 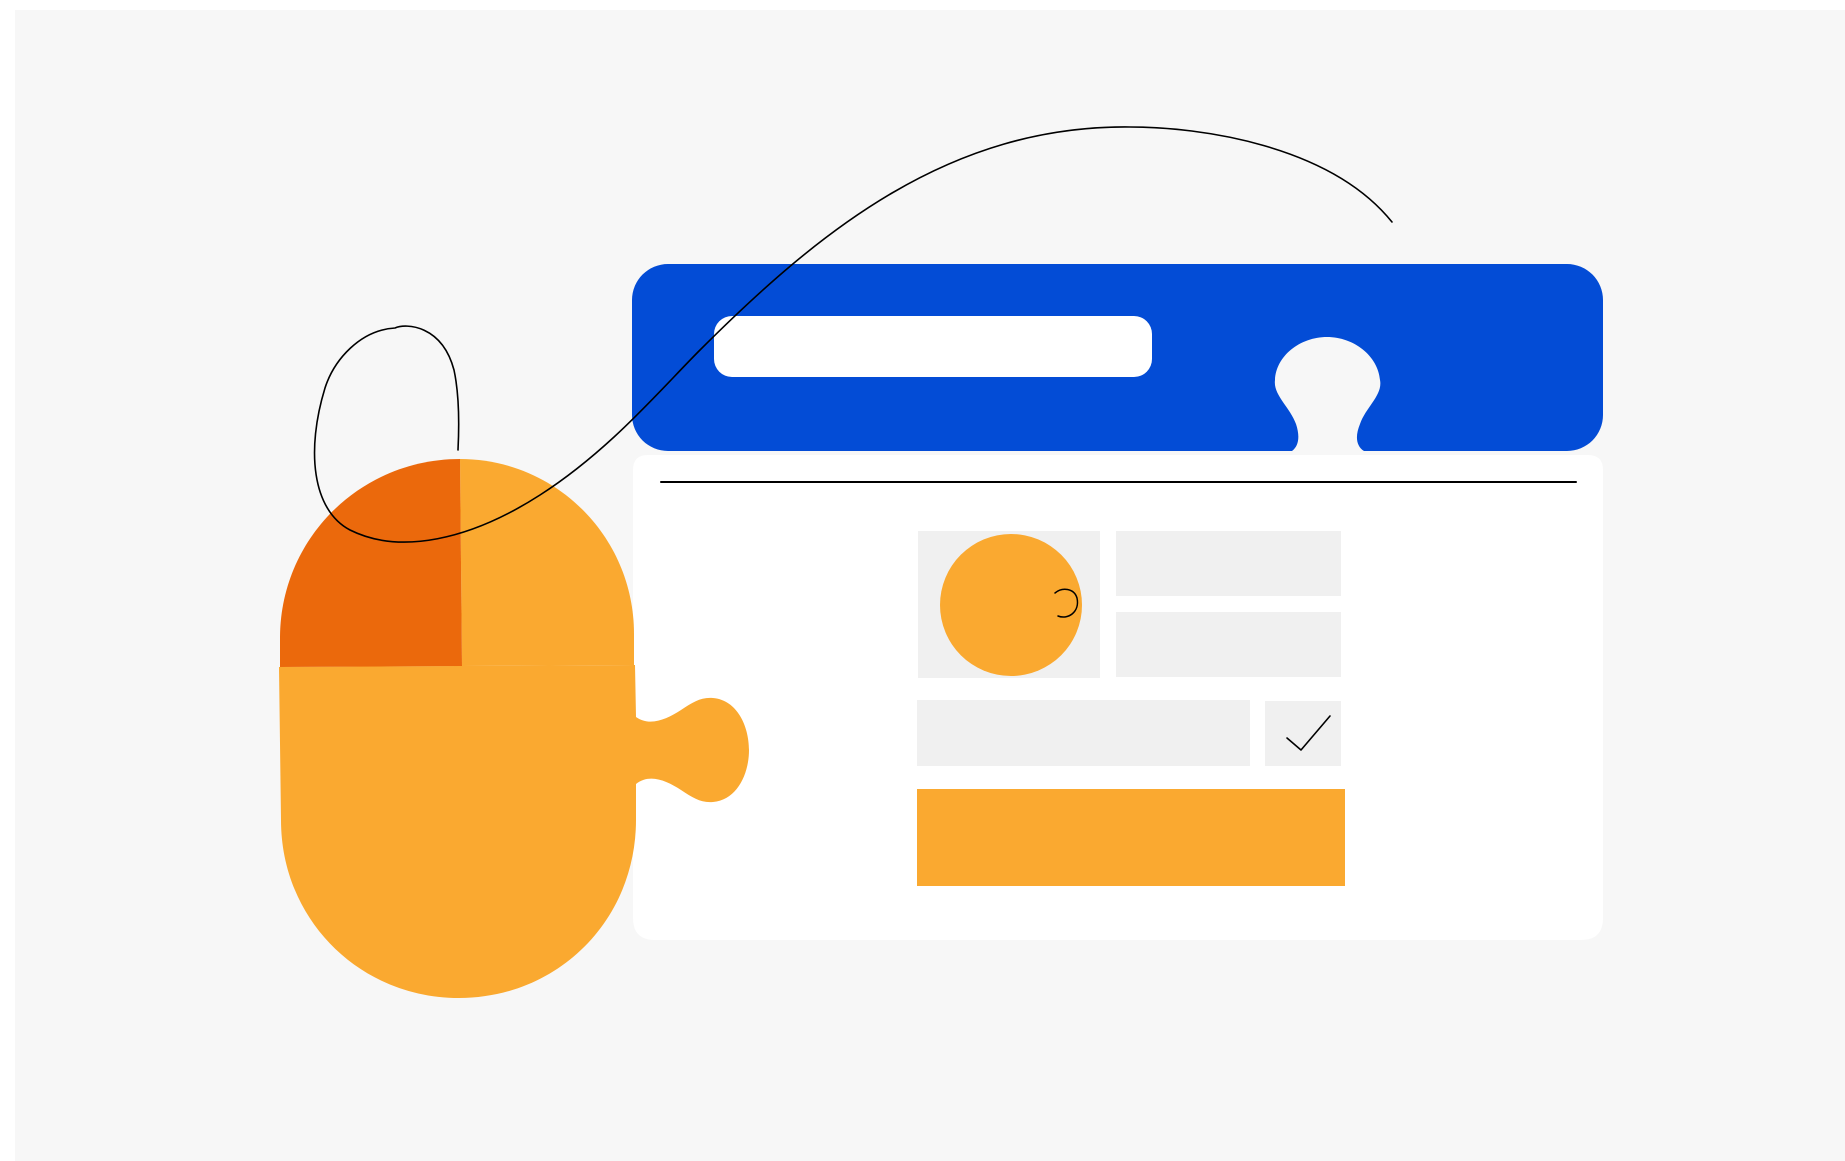 What do you see at coordinates (933, 346) in the screenshot?
I see `search-bar-icon` at bounding box center [933, 346].